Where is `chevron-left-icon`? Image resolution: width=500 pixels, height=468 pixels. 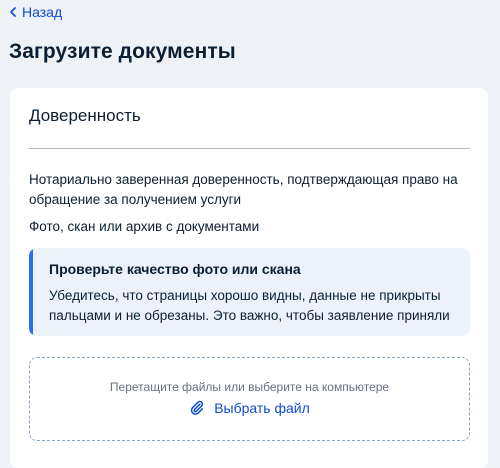 chevron-left-icon is located at coordinates (13, 12).